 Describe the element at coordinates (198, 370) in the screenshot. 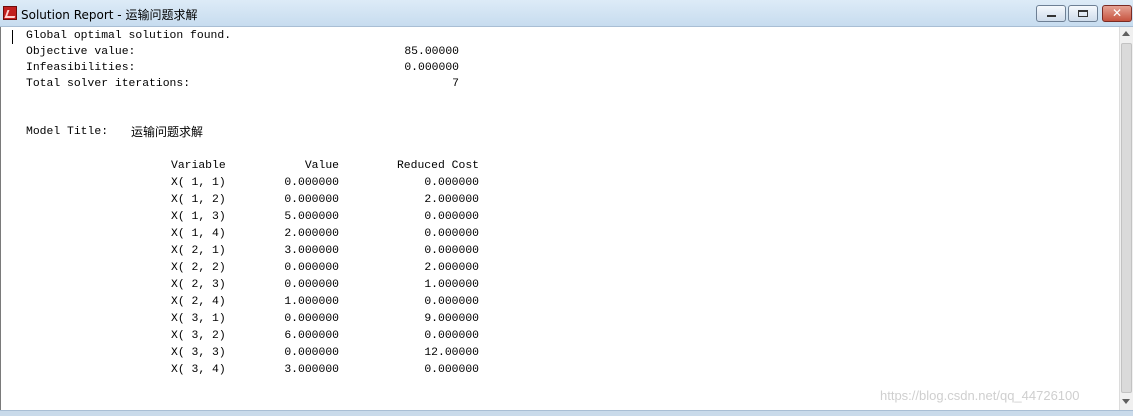

I see `cell-variable: X( 3, 4)` at that location.